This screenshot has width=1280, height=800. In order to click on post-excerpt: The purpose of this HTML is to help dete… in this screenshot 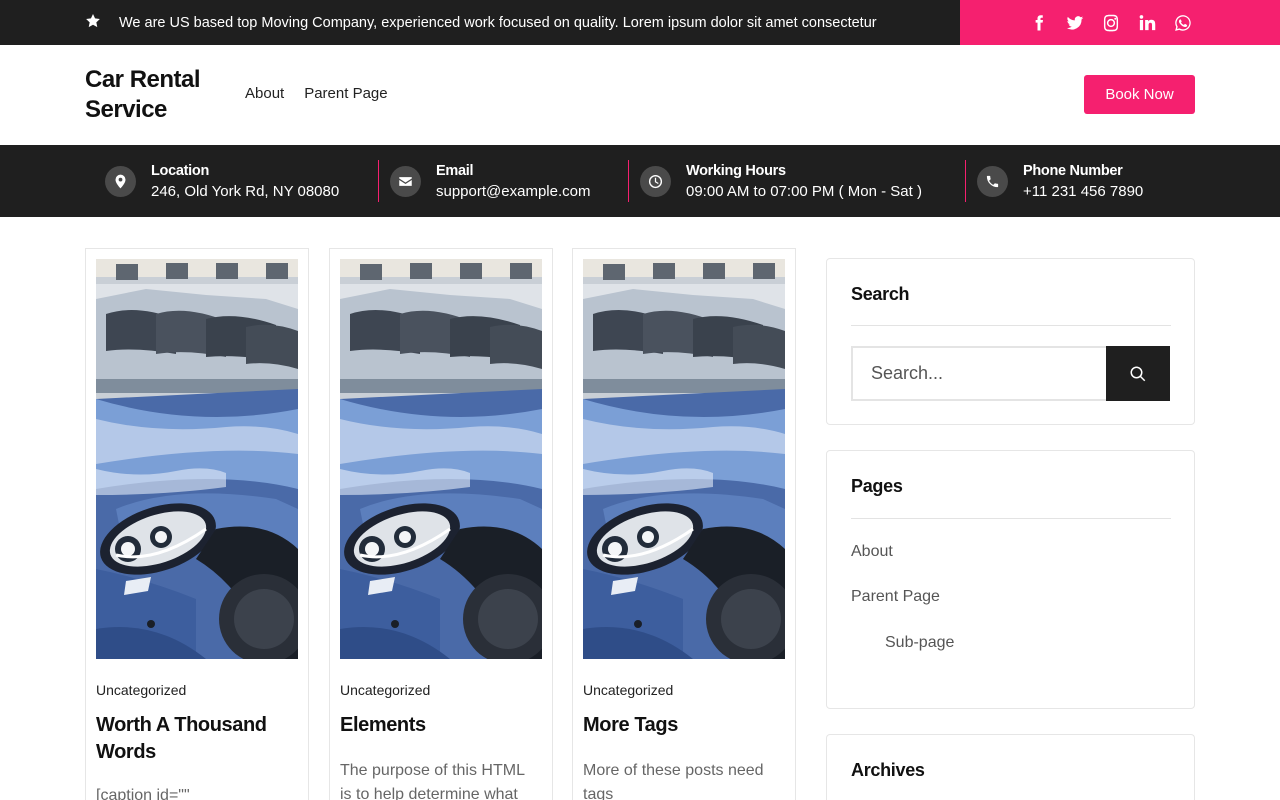, I will do `click(432, 781)`.